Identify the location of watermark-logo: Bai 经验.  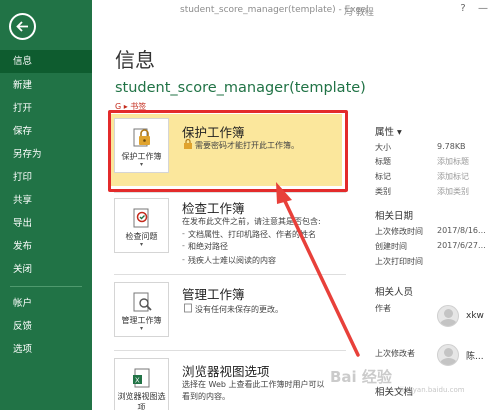
(361, 377).